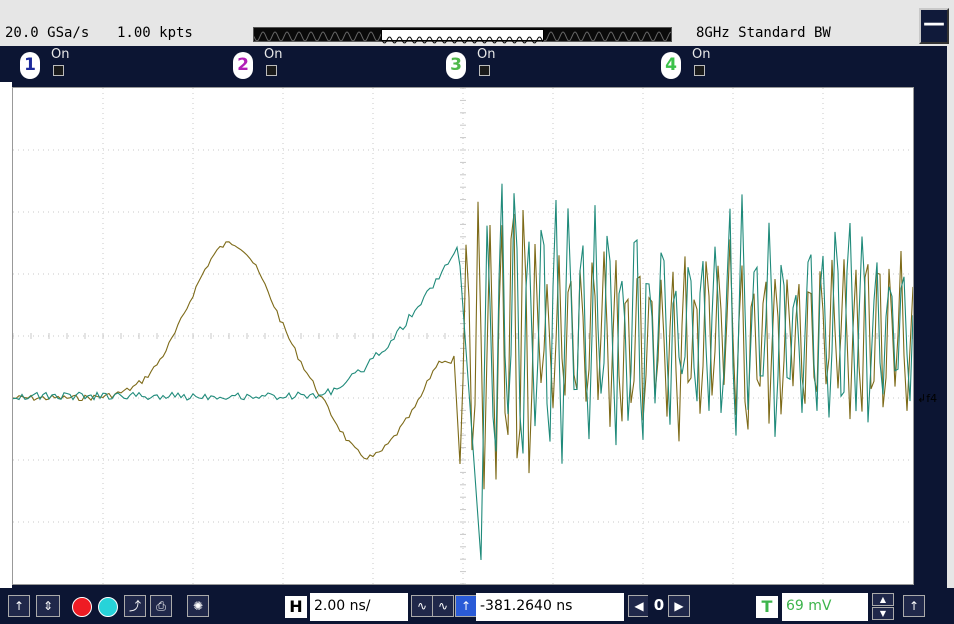 The image size is (954, 624). Describe the element at coordinates (198, 606) in the screenshot. I see `sun-icon: ✺` at that location.